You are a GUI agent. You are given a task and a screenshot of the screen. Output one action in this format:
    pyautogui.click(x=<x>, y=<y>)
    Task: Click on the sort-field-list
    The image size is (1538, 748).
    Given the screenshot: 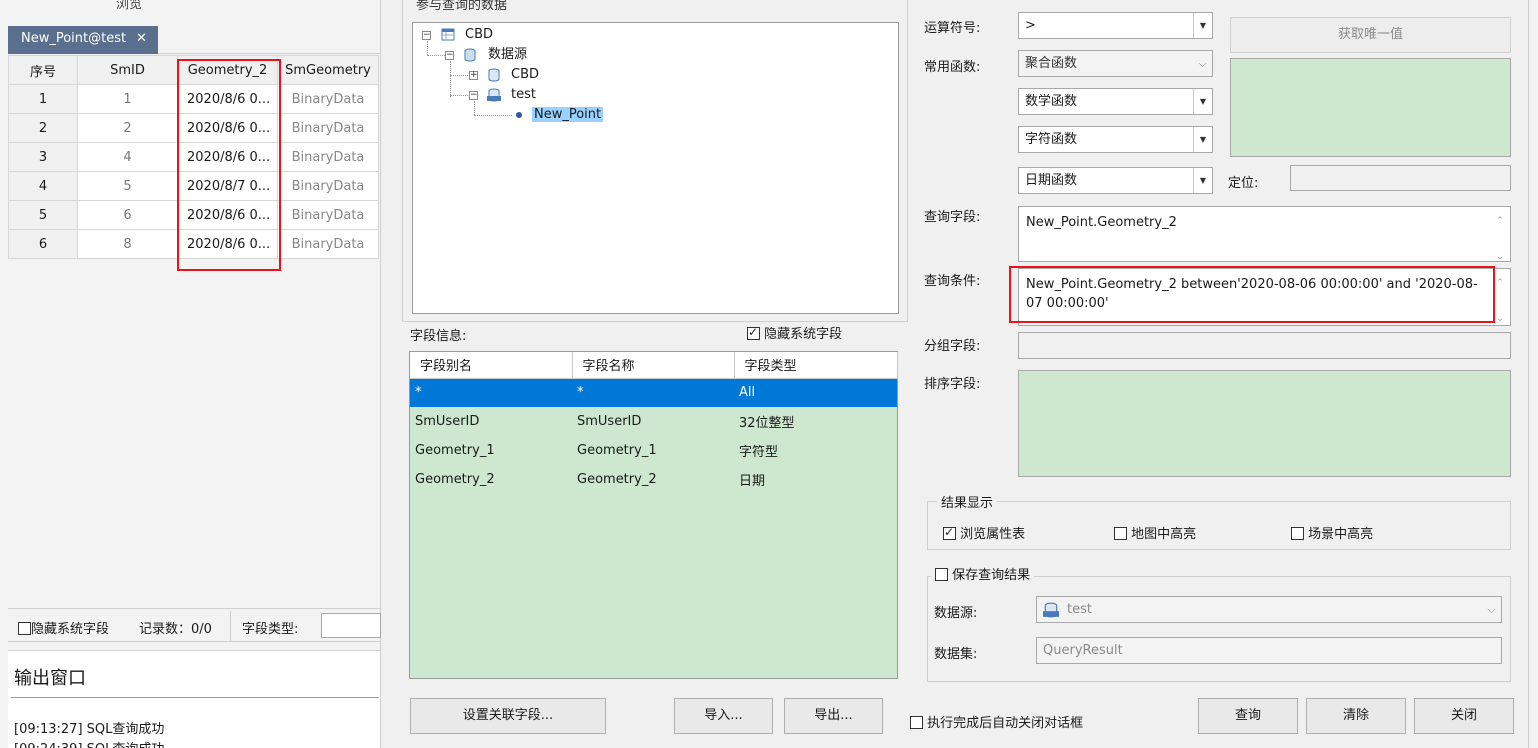 What is the action you would take?
    pyautogui.click(x=1264, y=423)
    